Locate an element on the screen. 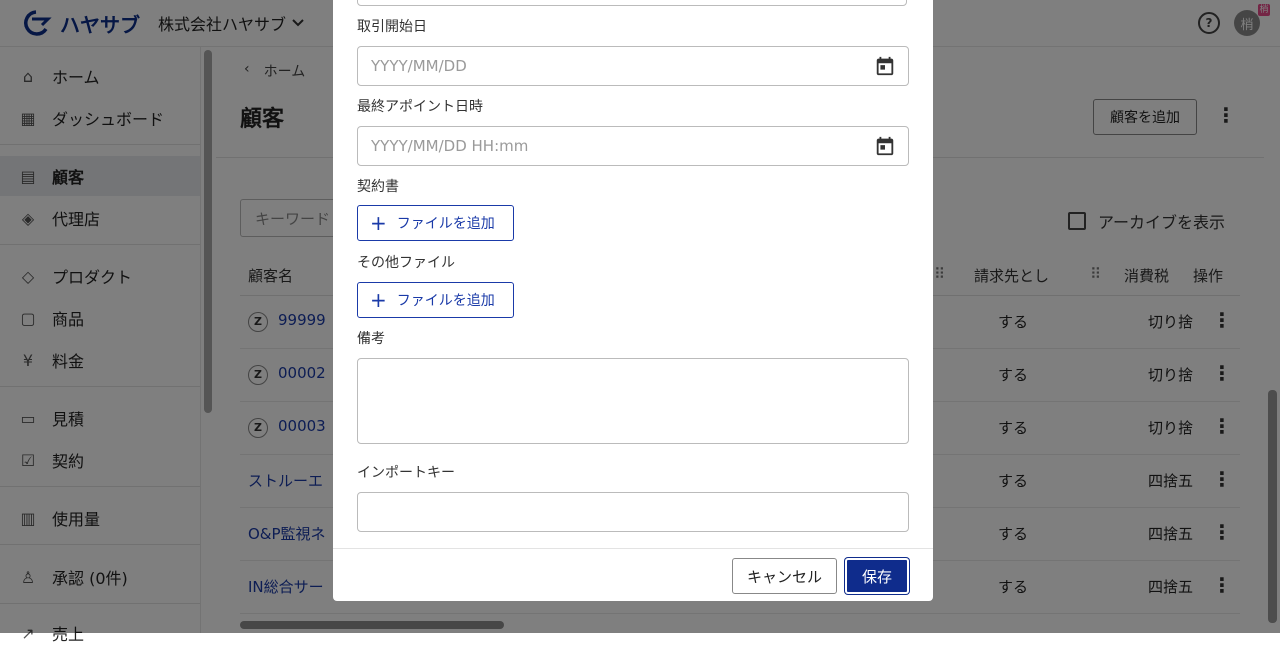  notes-label: 備考 is located at coordinates (371, 339).